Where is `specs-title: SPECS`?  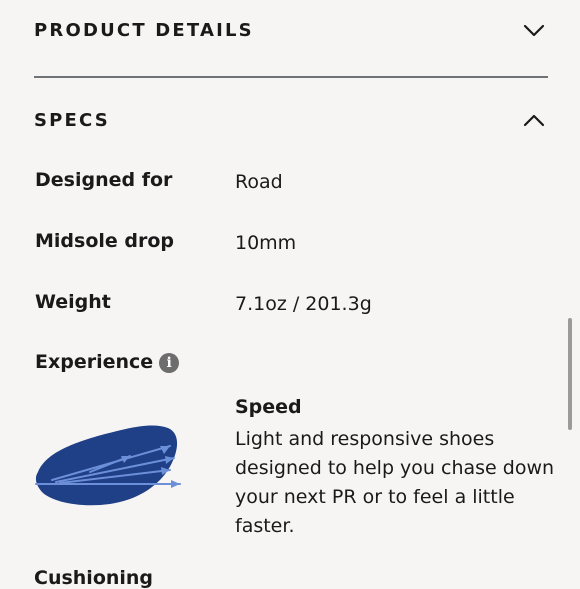
specs-title: SPECS is located at coordinates (72, 120).